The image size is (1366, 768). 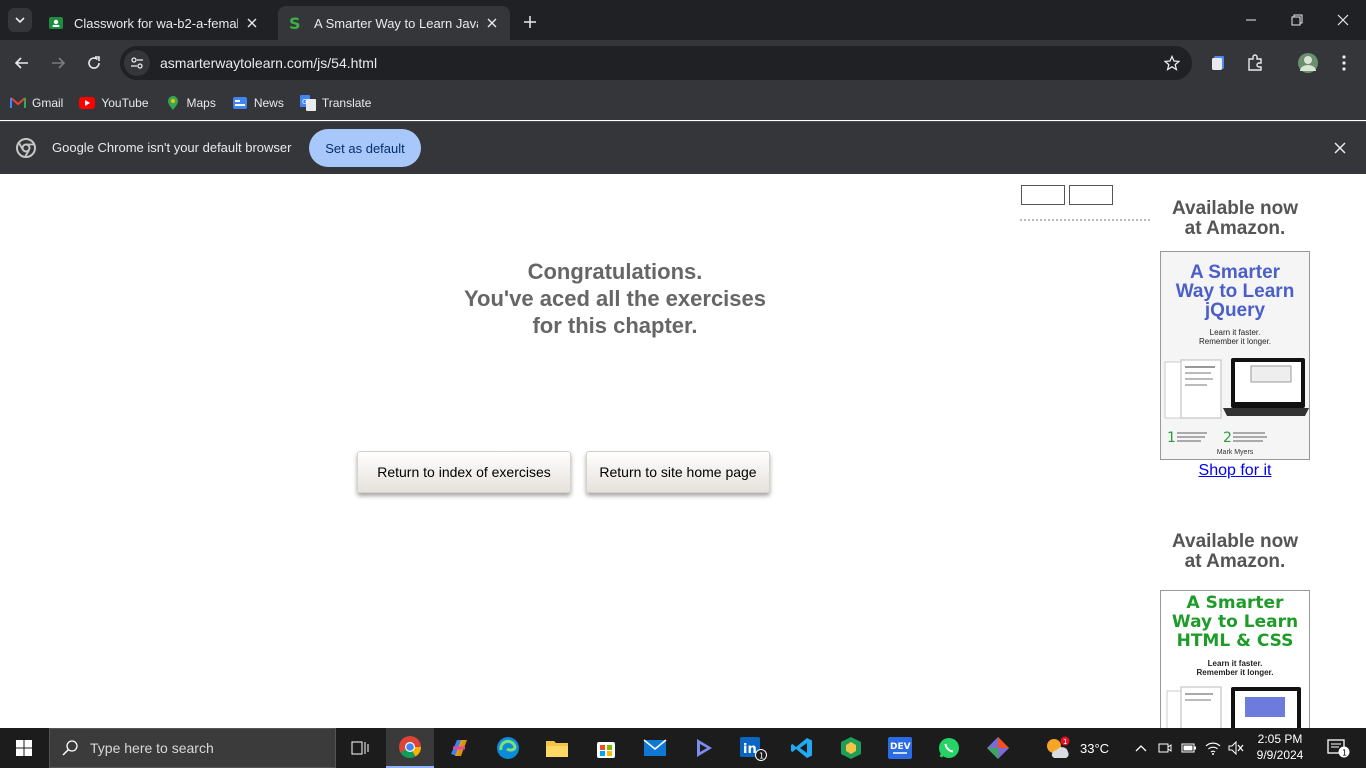 I want to click on minimize-button, so click(x=1251, y=20).